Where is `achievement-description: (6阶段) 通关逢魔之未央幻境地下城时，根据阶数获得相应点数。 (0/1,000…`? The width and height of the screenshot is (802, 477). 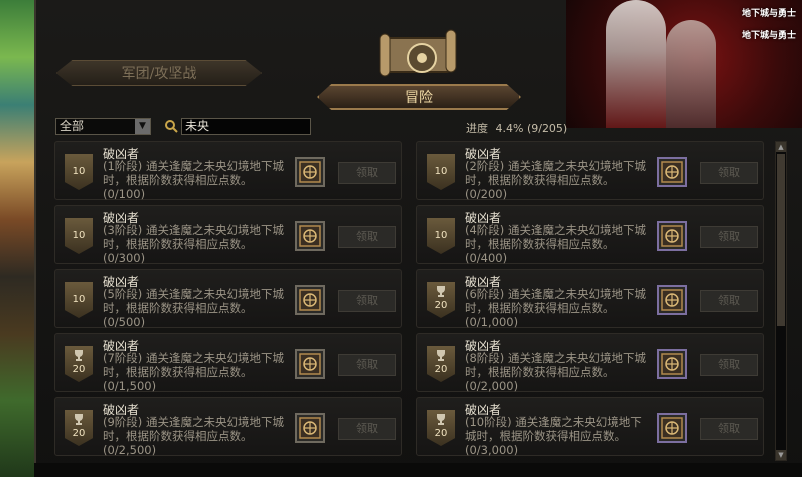 achievement-description: (6阶段) 通关逢魔之未央幻境地下城时，根据阶数获得相应点数。 (0/1,000… is located at coordinates (556, 308).